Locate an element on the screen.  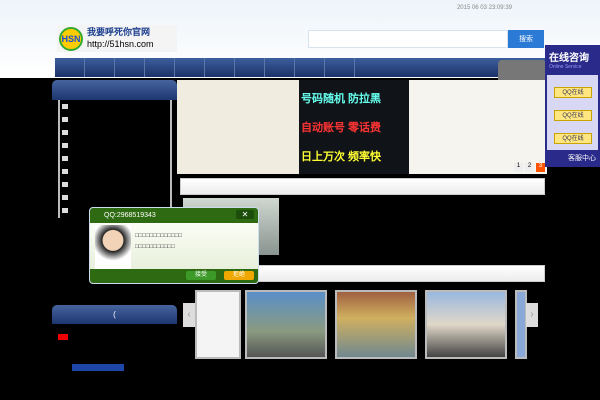
logo-title: 我要呼死你官网 is located at coordinates (119, 33).